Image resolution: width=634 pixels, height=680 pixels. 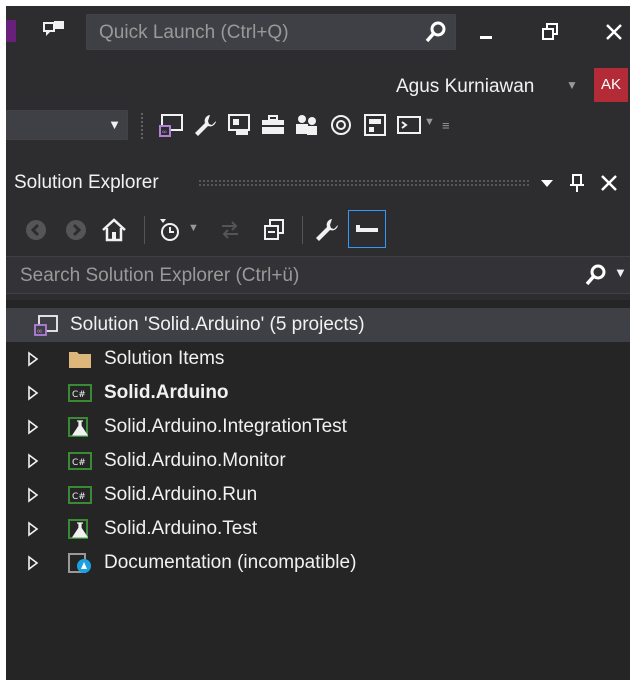 I want to click on team-explorer-icon, so click(x=307, y=125).